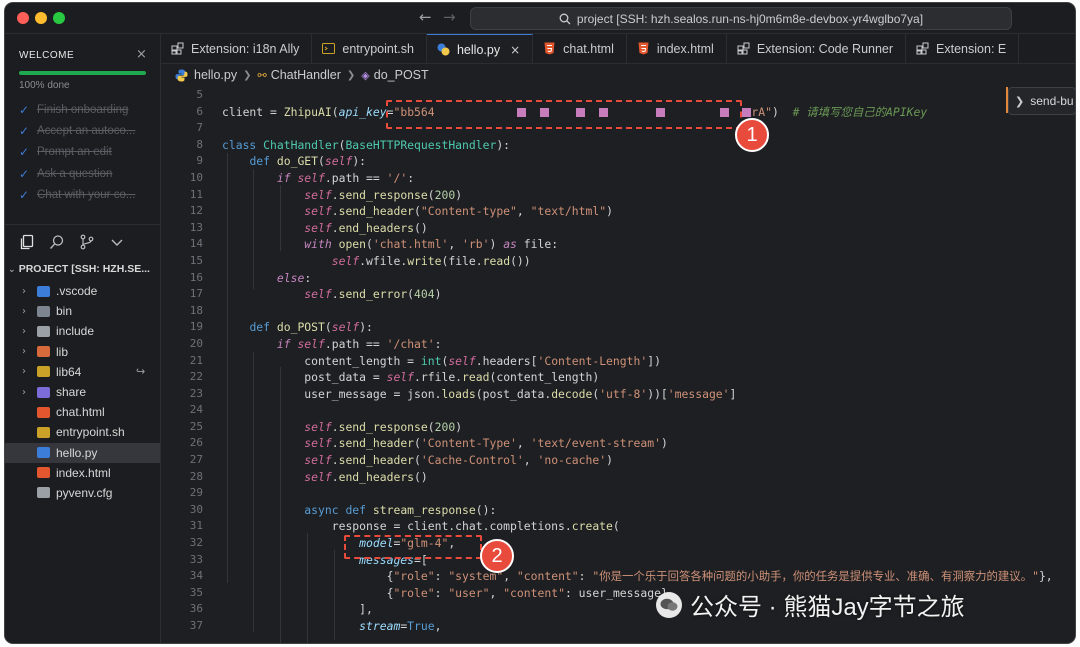 The image size is (1080, 647). What do you see at coordinates (59, 18) in the screenshot?
I see `maximize-window-button` at bounding box center [59, 18].